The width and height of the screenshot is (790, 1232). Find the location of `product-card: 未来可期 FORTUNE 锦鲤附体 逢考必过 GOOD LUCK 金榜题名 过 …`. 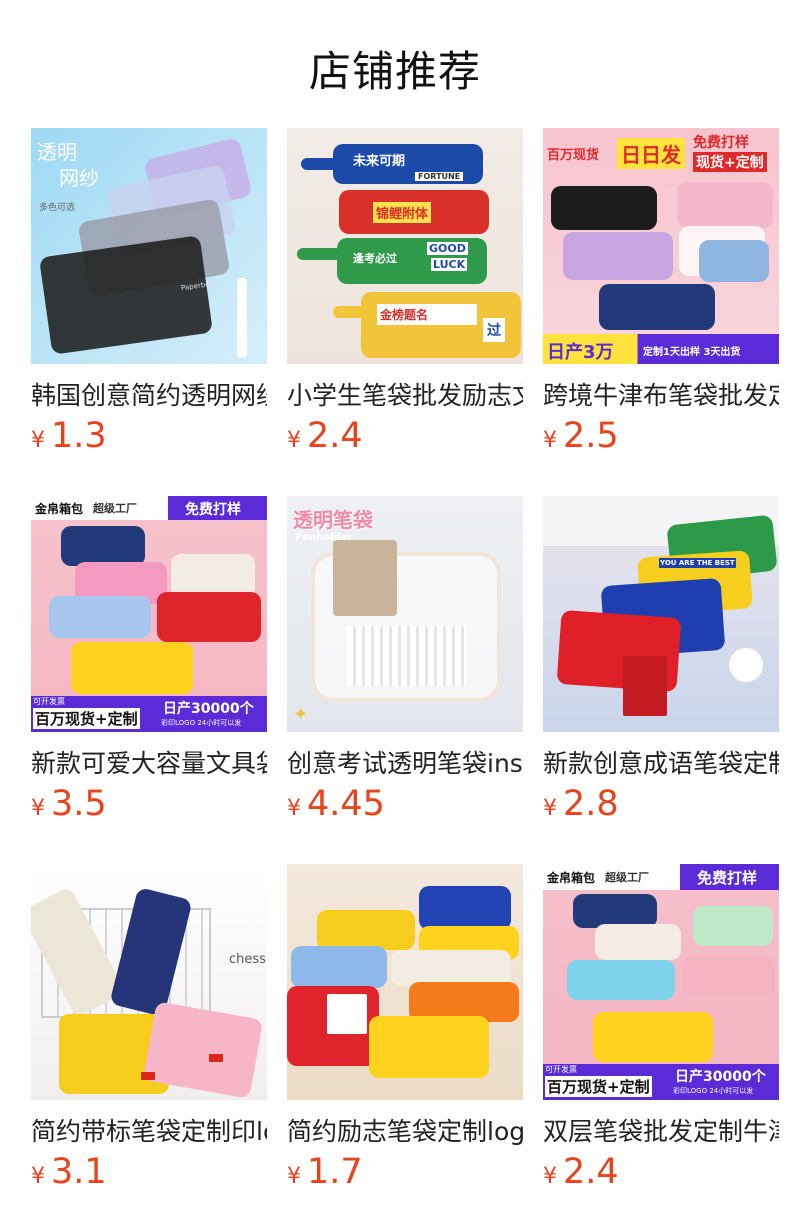

product-card: 未来可期 FORTUNE 锦鲤附体 逢考必过 GOOD LUCK 金榜题名 过 … is located at coordinates (405, 292).